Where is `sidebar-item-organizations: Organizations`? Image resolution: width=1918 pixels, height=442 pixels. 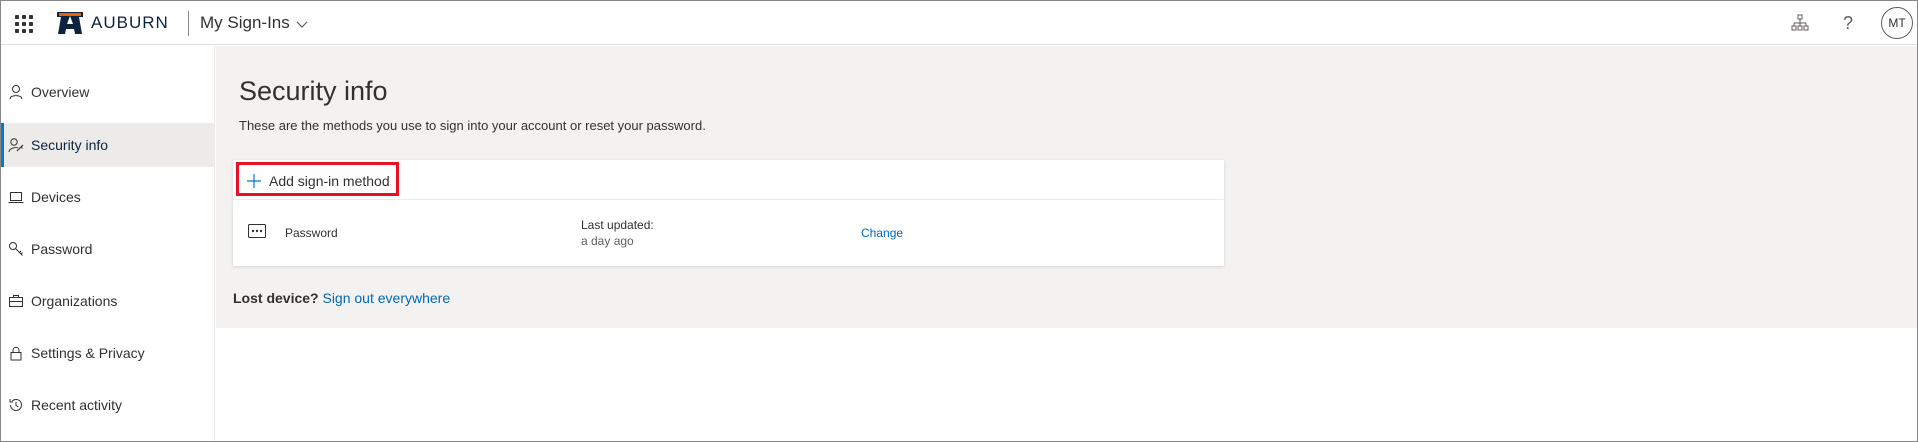
sidebar-item-organizations: Organizations is located at coordinates (108, 301).